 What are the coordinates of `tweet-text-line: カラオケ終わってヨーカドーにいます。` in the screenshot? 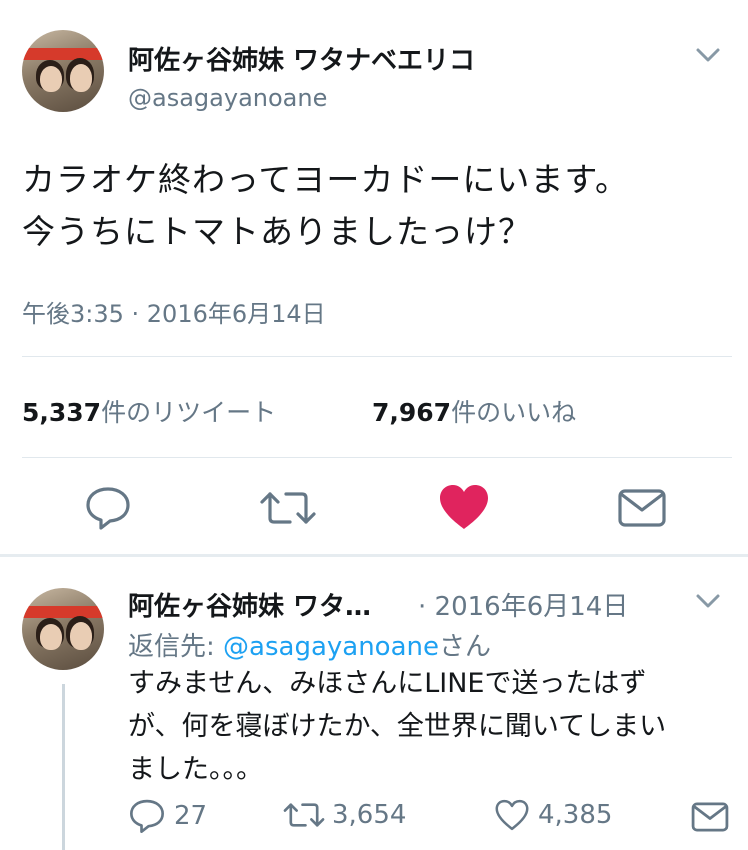 It's located at (326, 179).